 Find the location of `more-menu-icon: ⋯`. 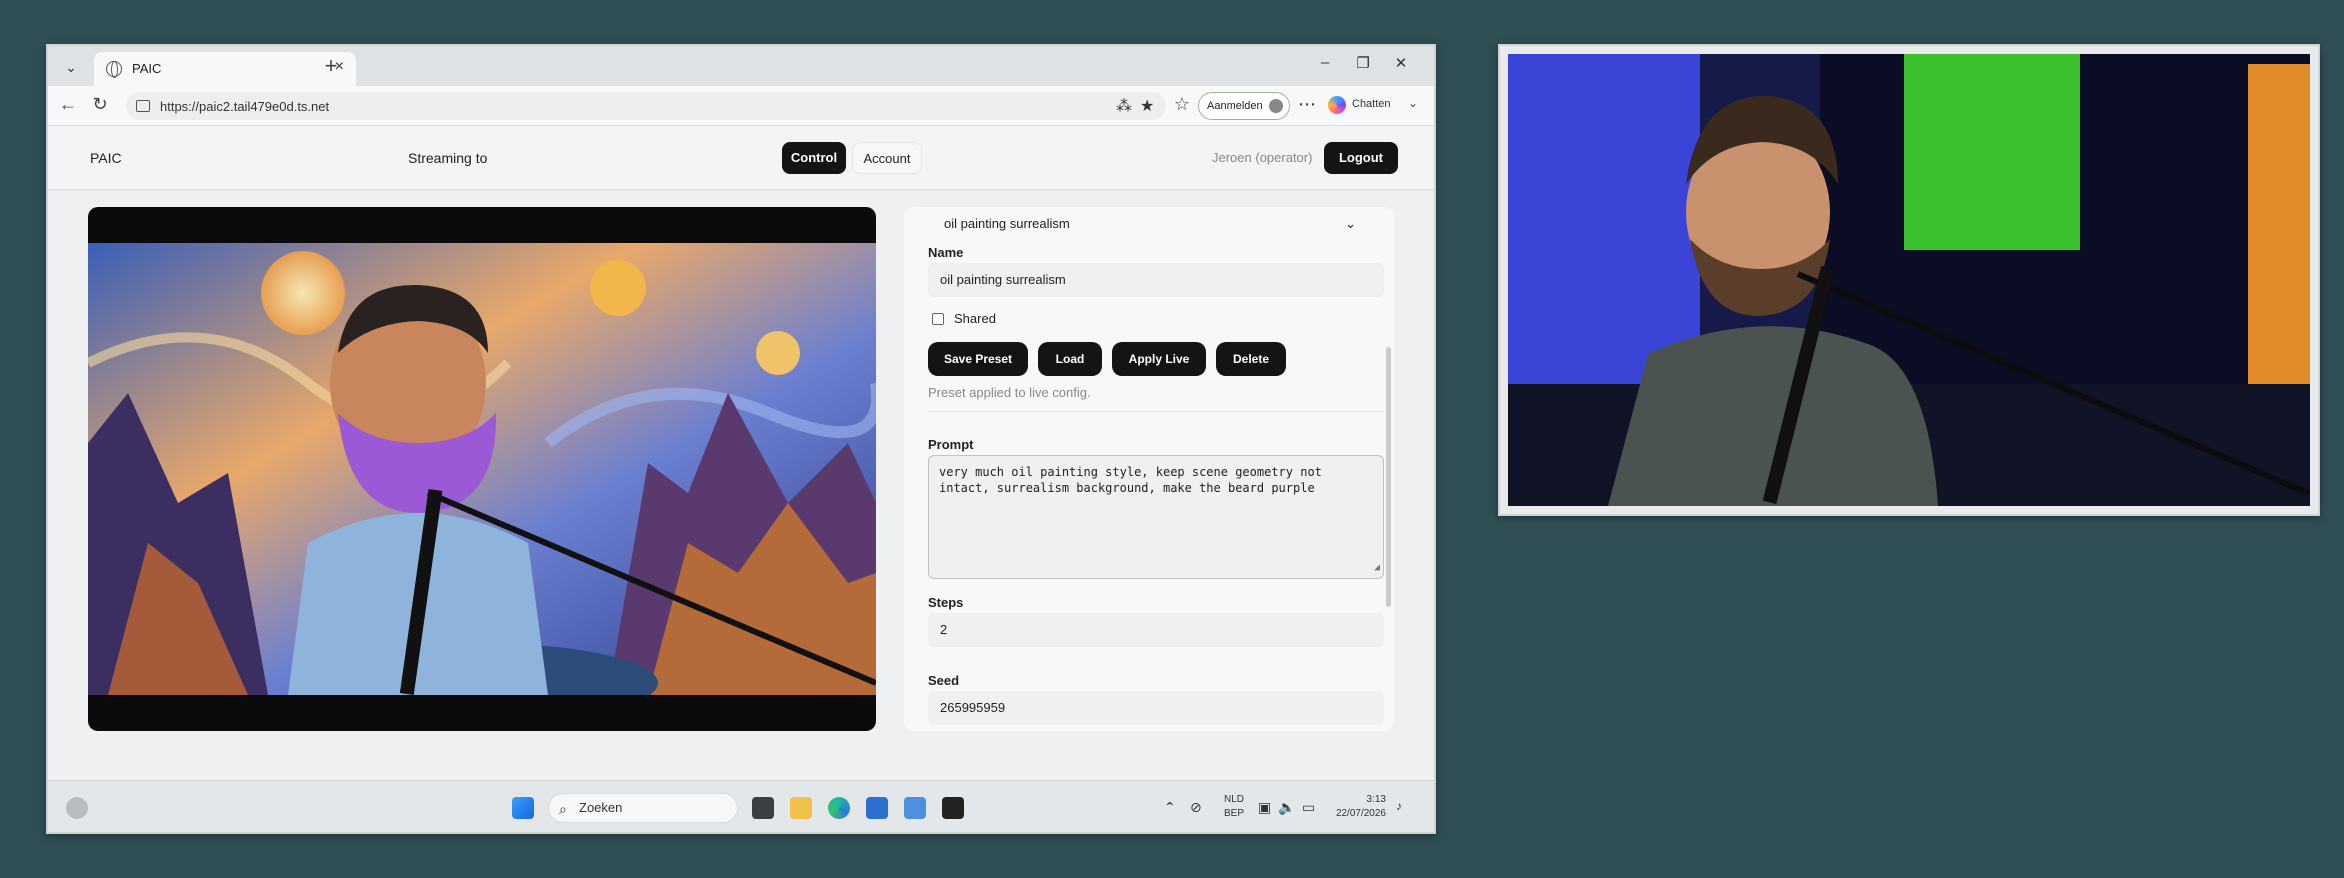

more-menu-icon: ⋯ is located at coordinates (1307, 104).